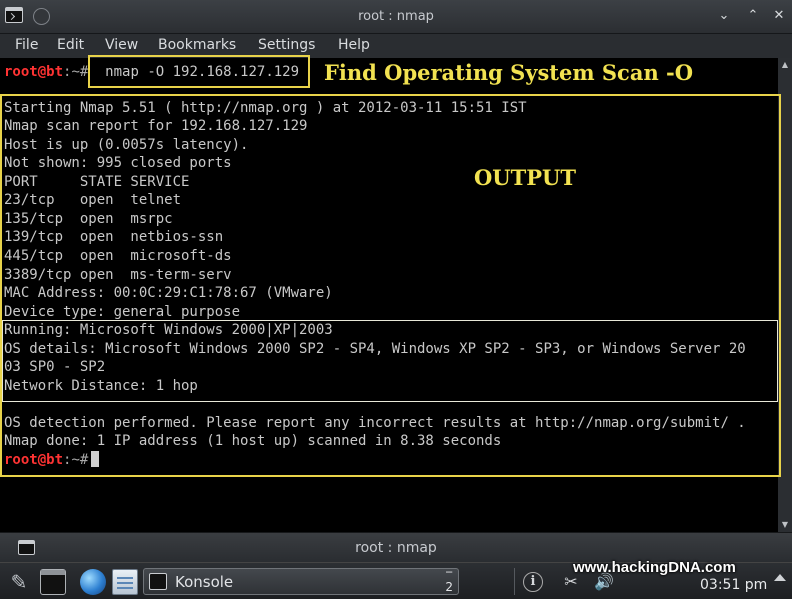 The width and height of the screenshot is (792, 599). Describe the element at coordinates (70, 45) in the screenshot. I see `menu-edit: Edit` at that location.